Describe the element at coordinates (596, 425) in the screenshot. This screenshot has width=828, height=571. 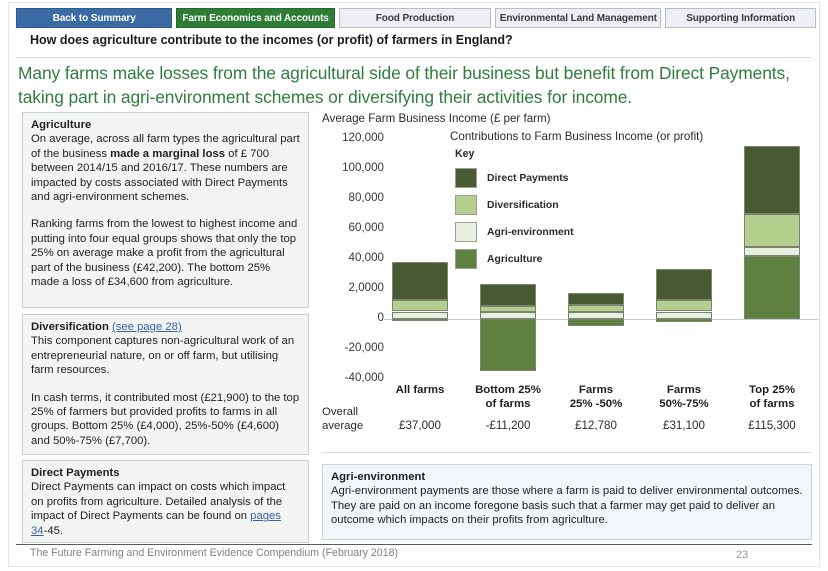
I see `overall-average-value: £12,780` at that location.